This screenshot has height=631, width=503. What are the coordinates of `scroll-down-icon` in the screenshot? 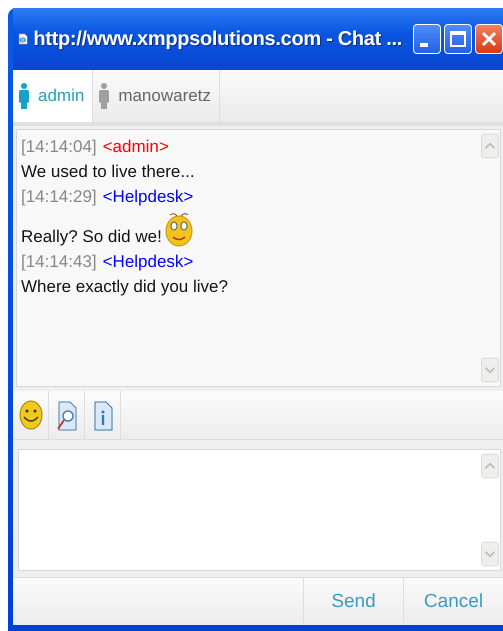 It's located at (490, 554).